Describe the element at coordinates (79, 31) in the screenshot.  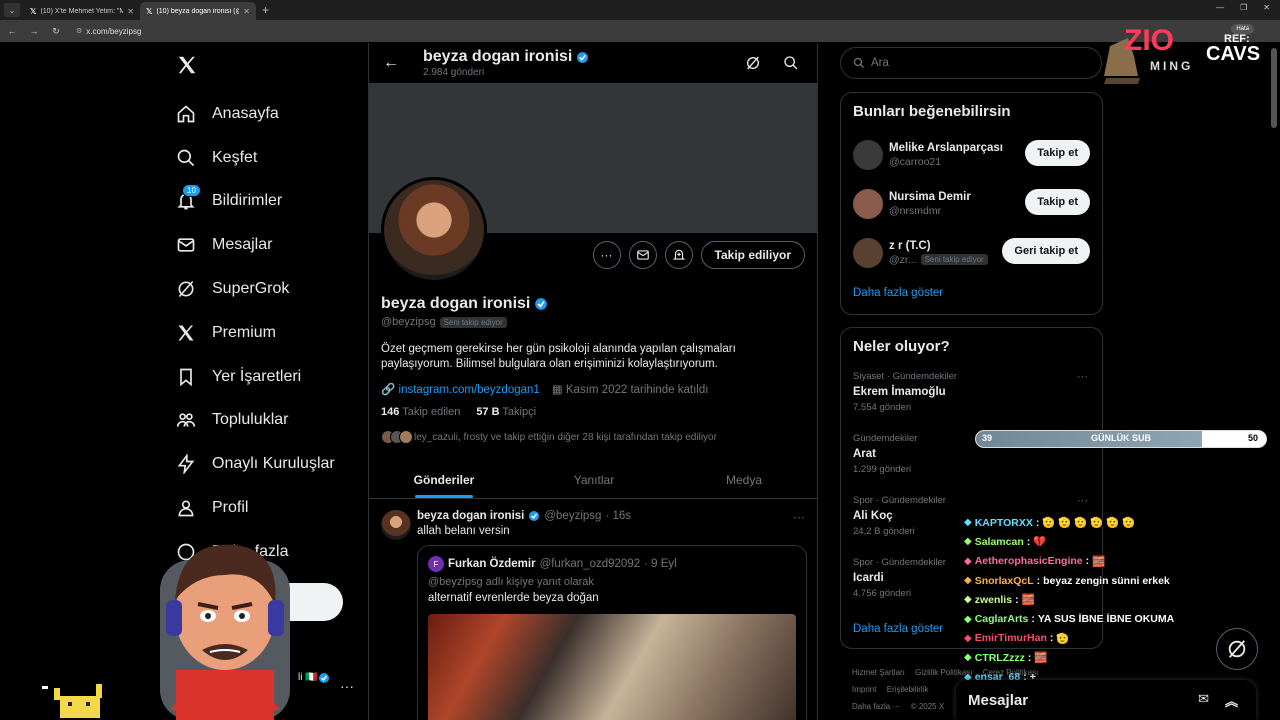
I see `site-info-icon: ⚙` at that location.